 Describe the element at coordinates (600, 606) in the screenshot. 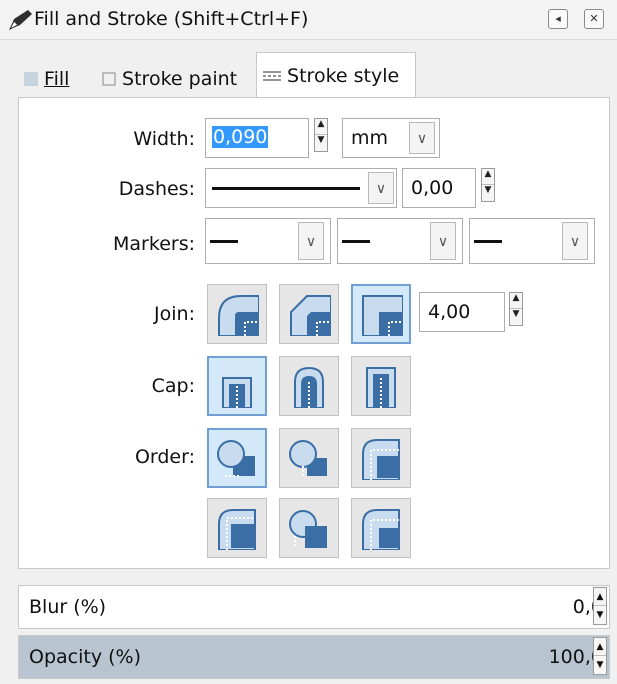

I see `blur-spinner: ▲ ▼` at that location.